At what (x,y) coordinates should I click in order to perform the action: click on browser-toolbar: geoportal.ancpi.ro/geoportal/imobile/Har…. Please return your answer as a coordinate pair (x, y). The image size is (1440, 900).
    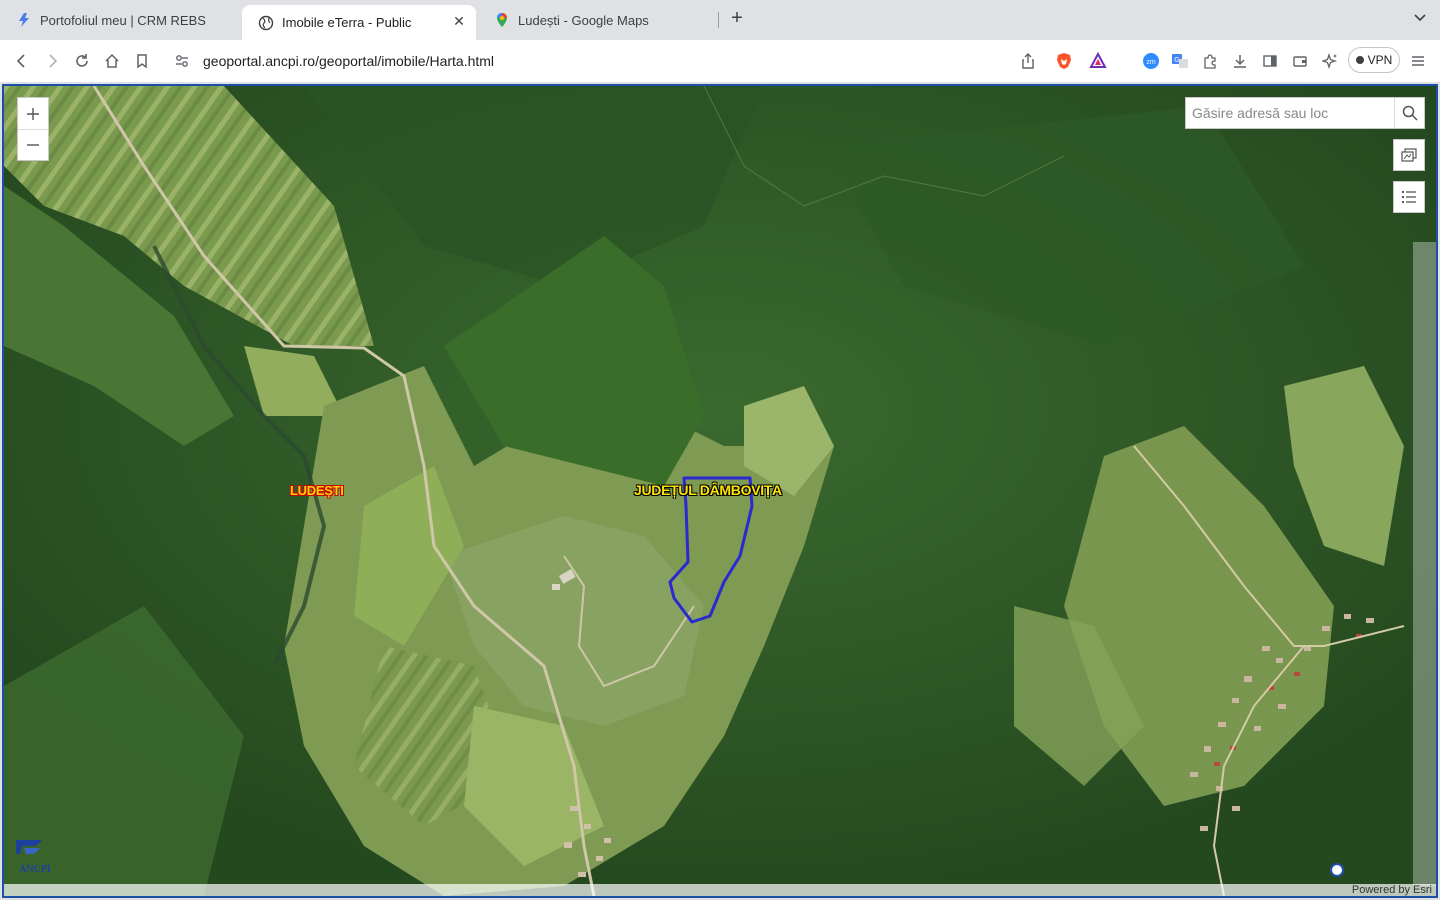
    Looking at the image, I should click on (720, 61).